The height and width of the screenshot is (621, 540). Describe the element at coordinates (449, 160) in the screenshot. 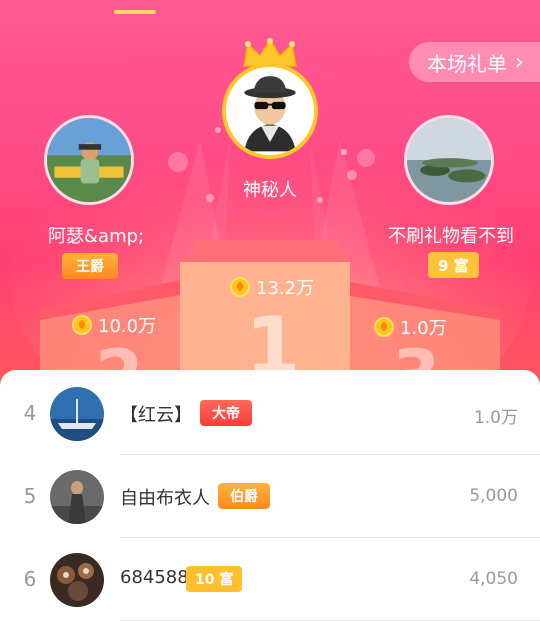

I see `third-place-avatar` at that location.